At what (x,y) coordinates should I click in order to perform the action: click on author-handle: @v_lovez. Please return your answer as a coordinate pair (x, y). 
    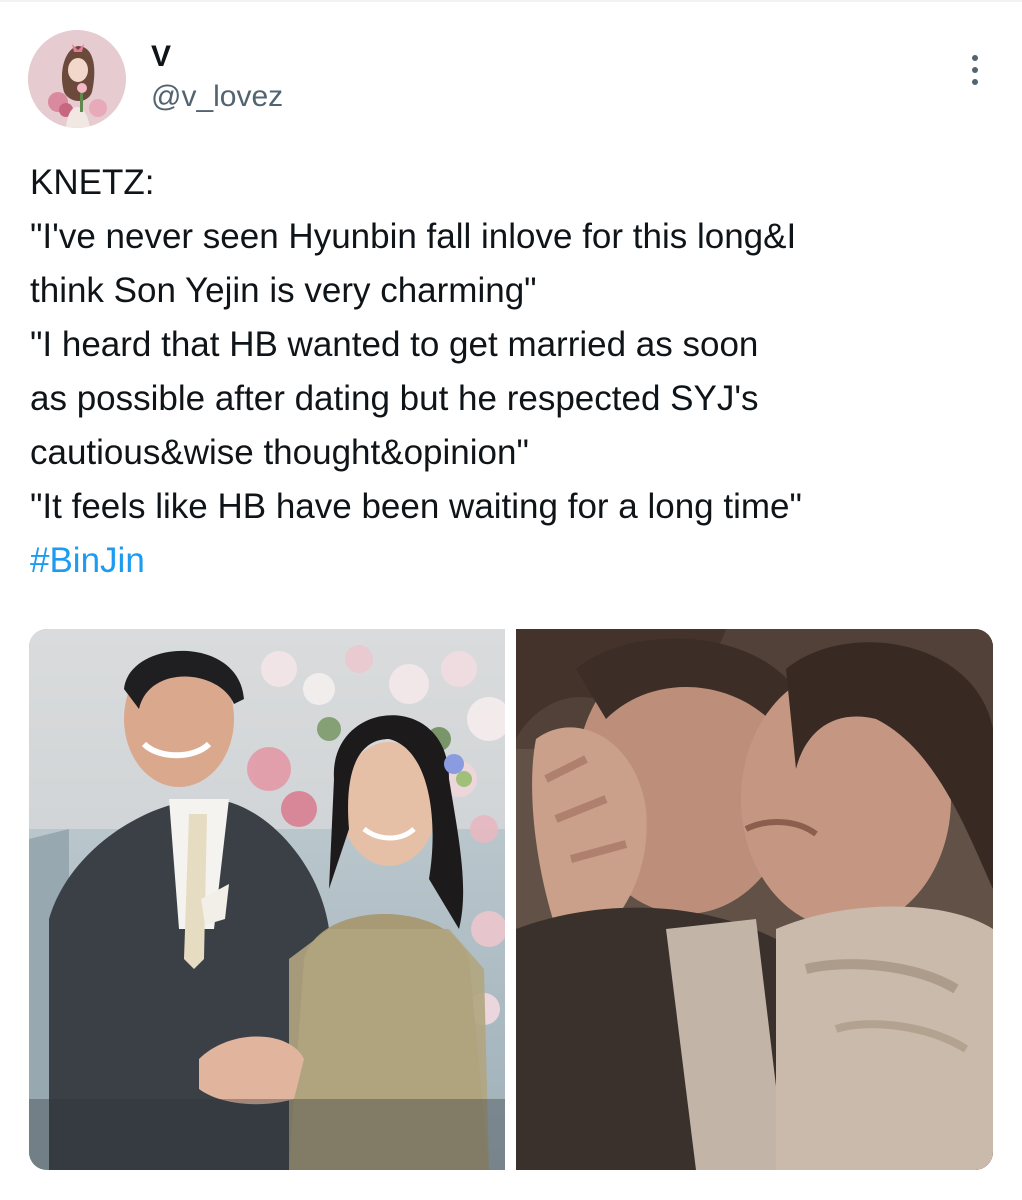
    Looking at the image, I should click on (217, 97).